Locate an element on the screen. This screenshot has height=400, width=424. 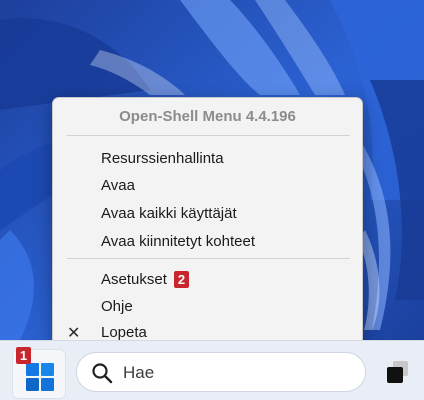
menu-item-label: Resurssienhallinta is located at coordinates (162, 158).